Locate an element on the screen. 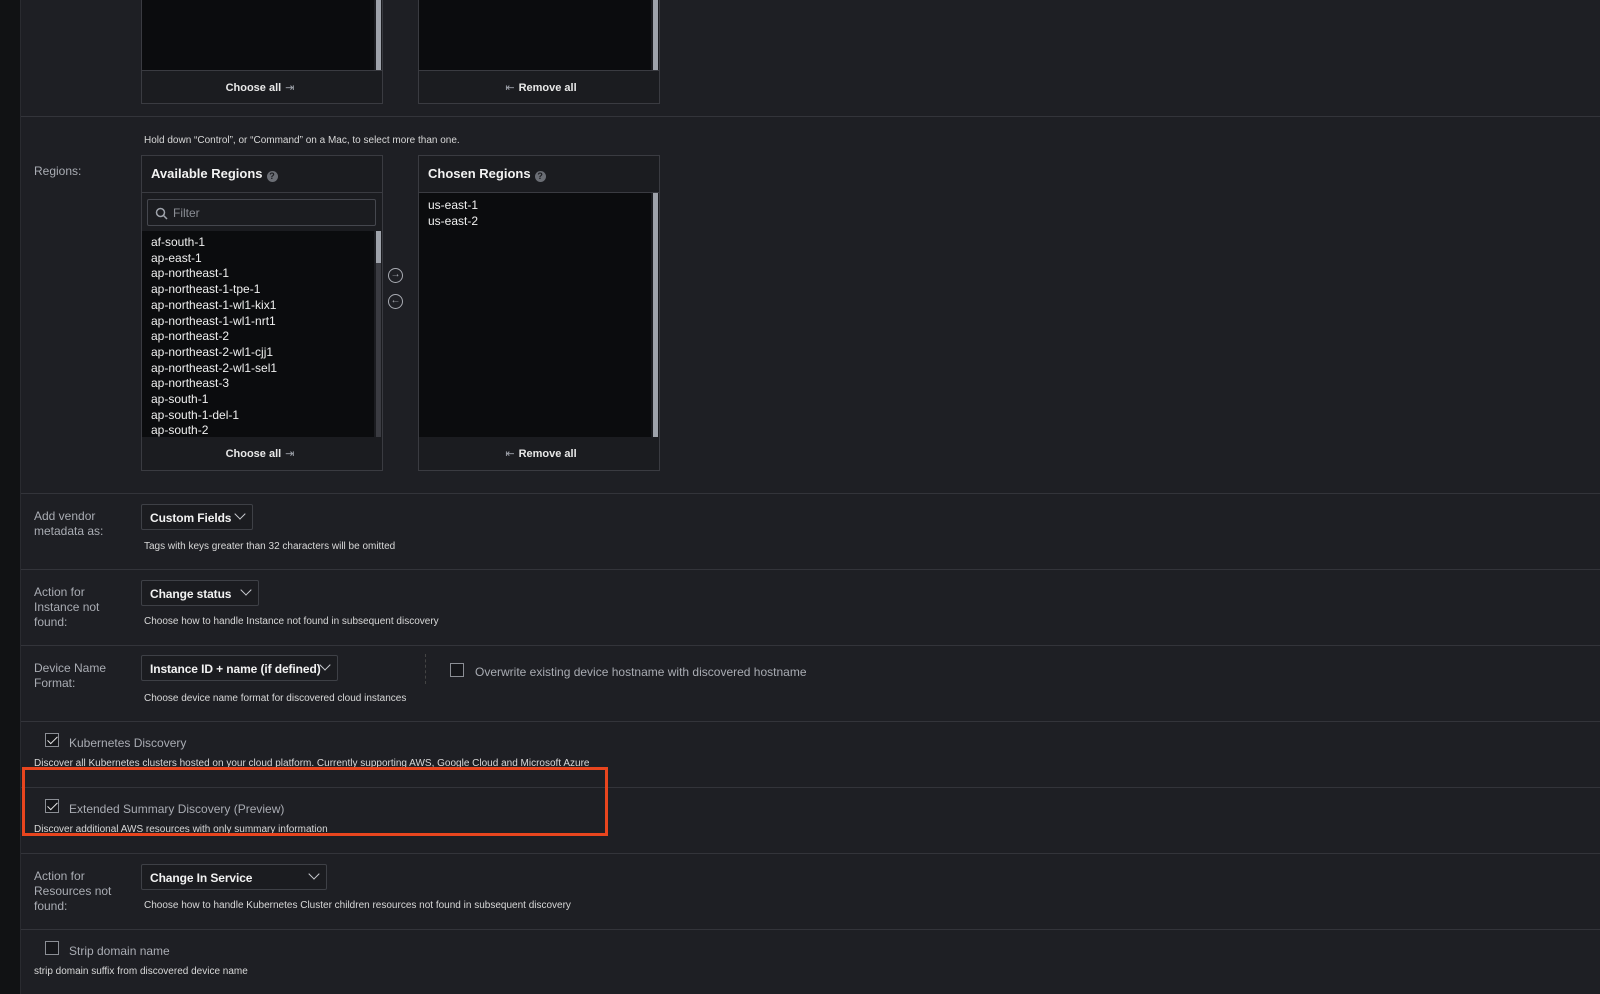  chosen-services-box: ⇤ Remove all is located at coordinates (539, 52).